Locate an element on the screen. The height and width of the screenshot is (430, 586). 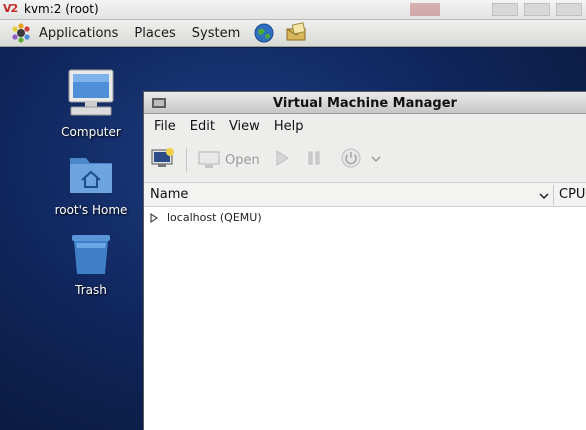
open-button: Open is located at coordinates (228, 160).